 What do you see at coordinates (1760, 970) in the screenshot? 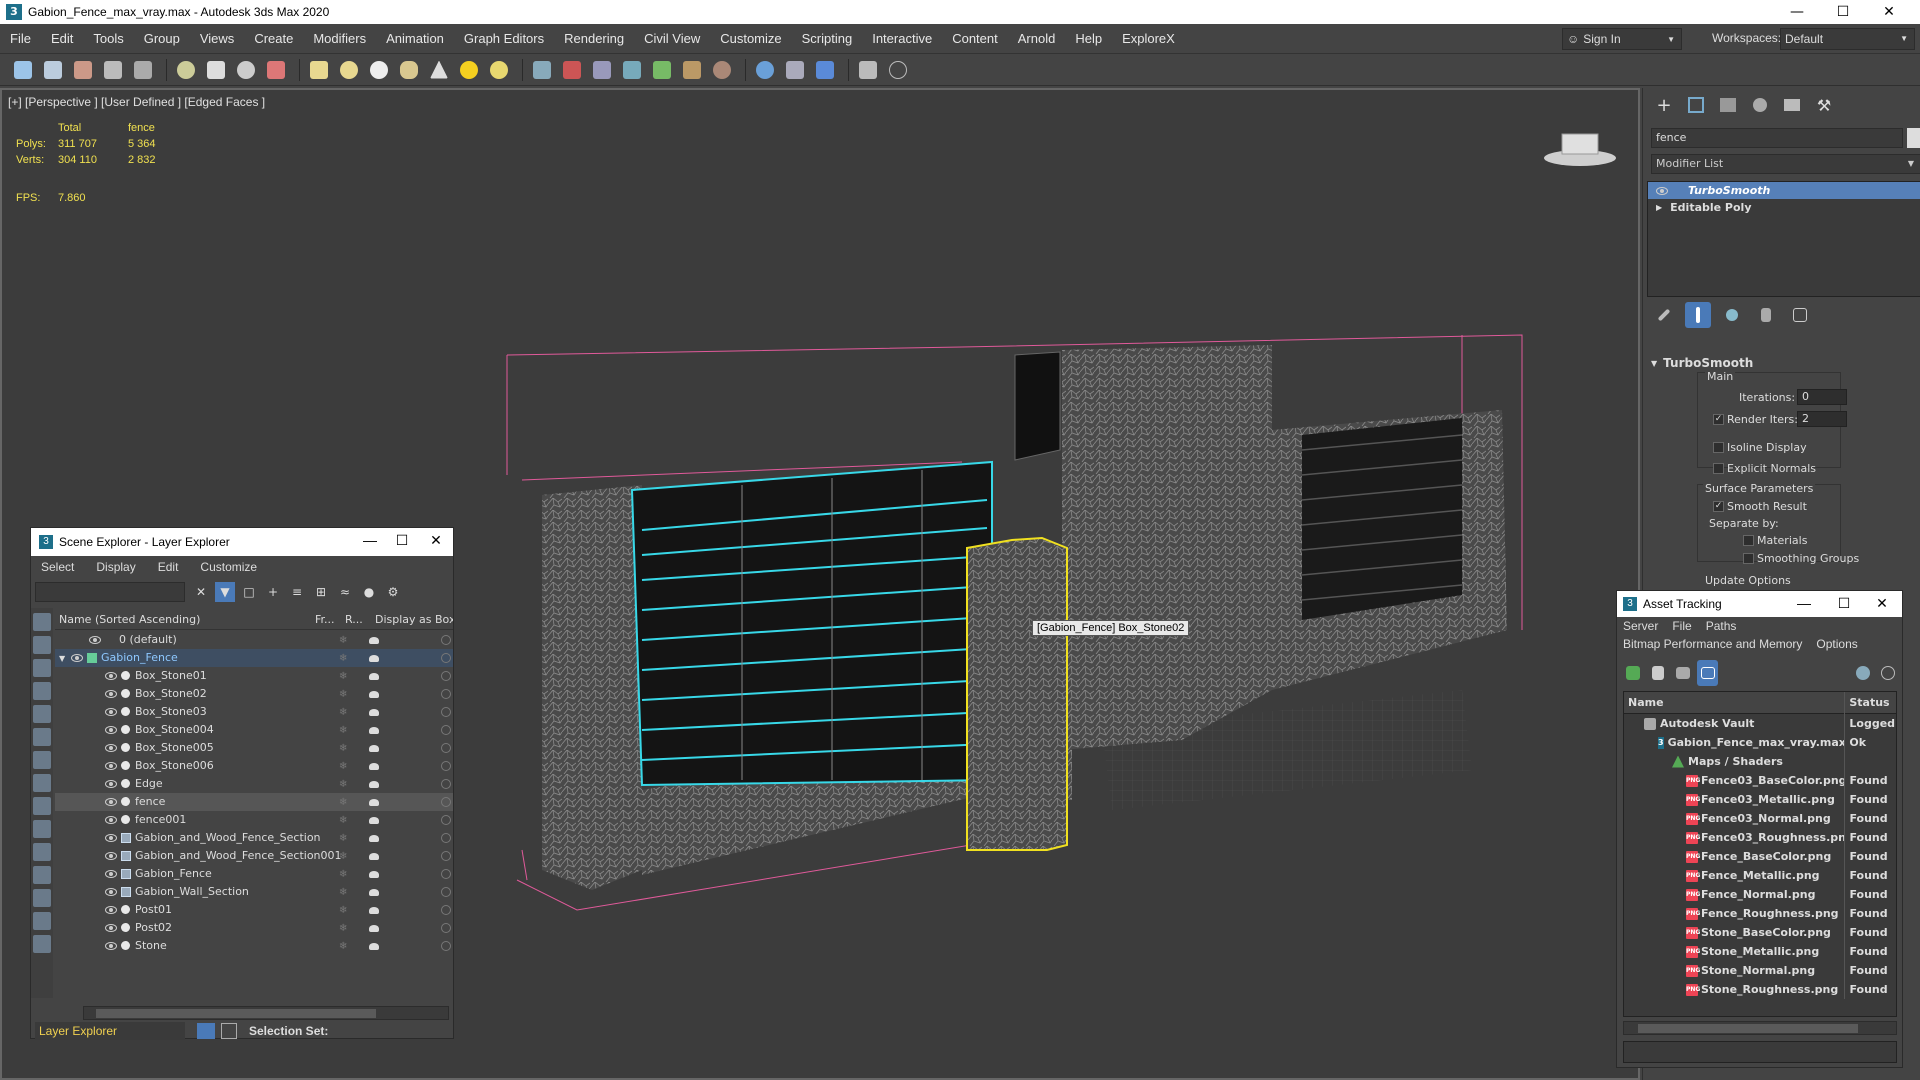
I see `asset-row: PNG Stone_Normal.png Found` at bounding box center [1760, 970].